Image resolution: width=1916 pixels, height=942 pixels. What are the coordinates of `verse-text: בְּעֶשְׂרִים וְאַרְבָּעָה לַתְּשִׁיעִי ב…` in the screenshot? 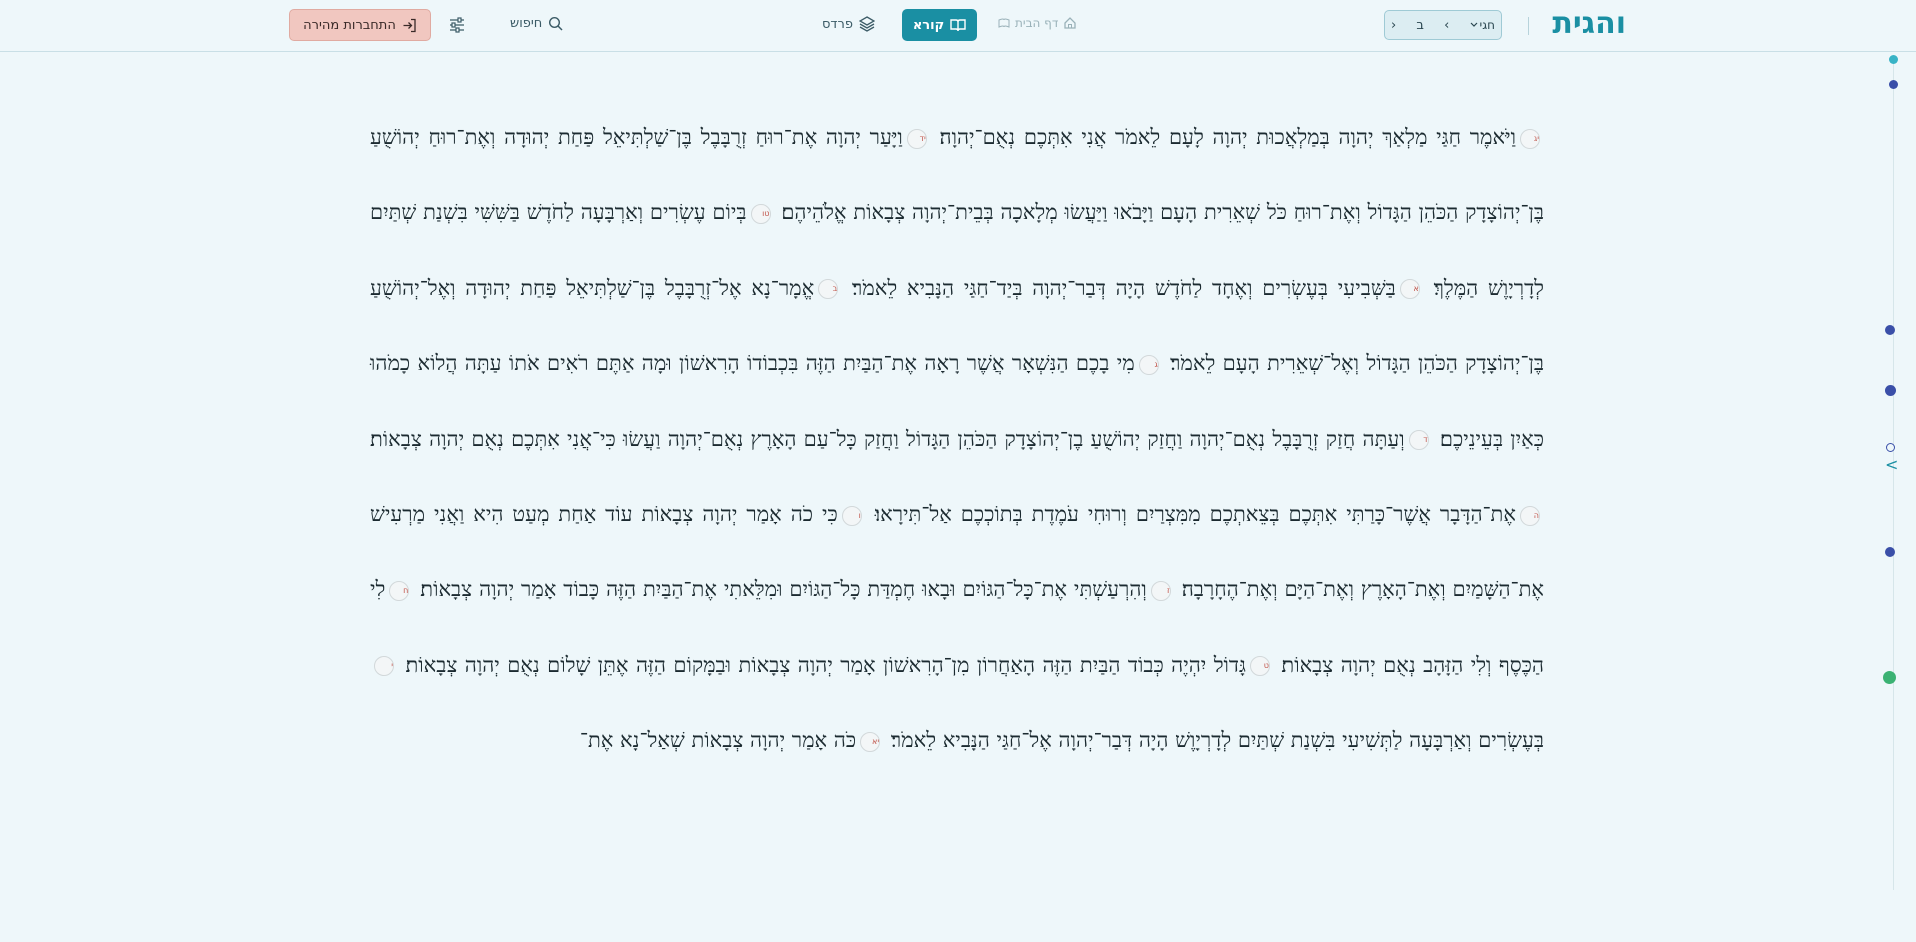 It's located at (1217, 740).